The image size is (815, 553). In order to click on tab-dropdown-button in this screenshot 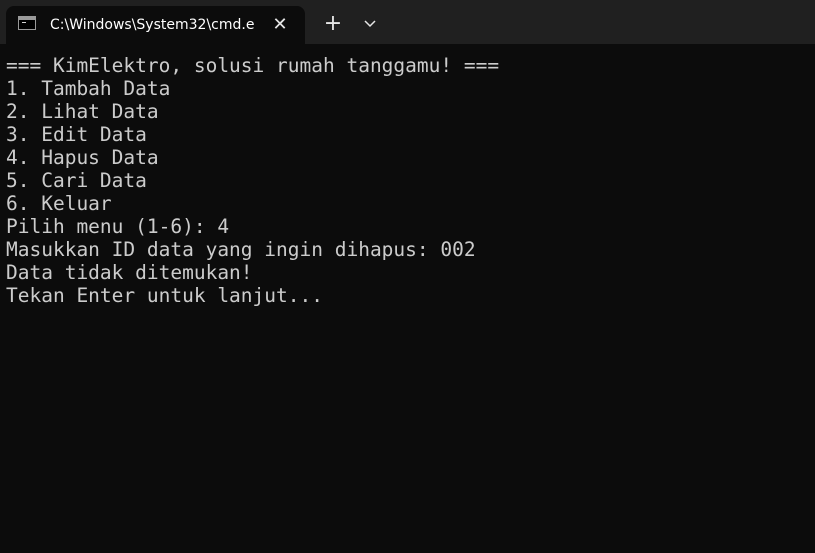, I will do `click(370, 24)`.